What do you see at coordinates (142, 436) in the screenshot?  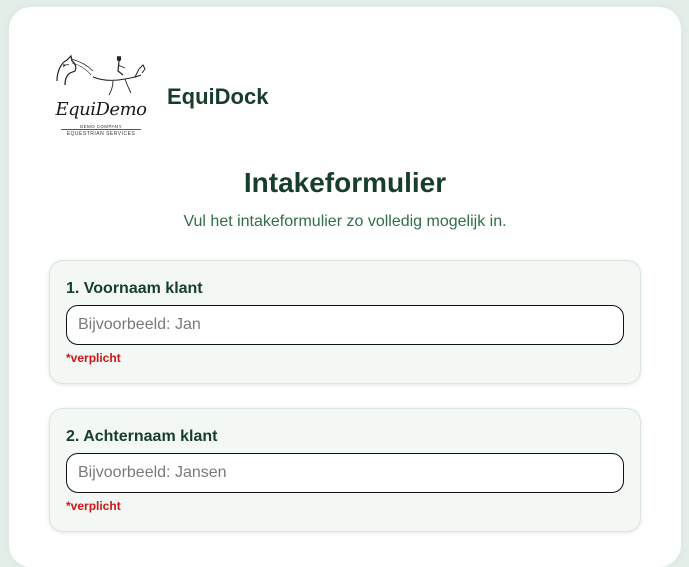 I see `field-label: 2. Achternaam klant` at bounding box center [142, 436].